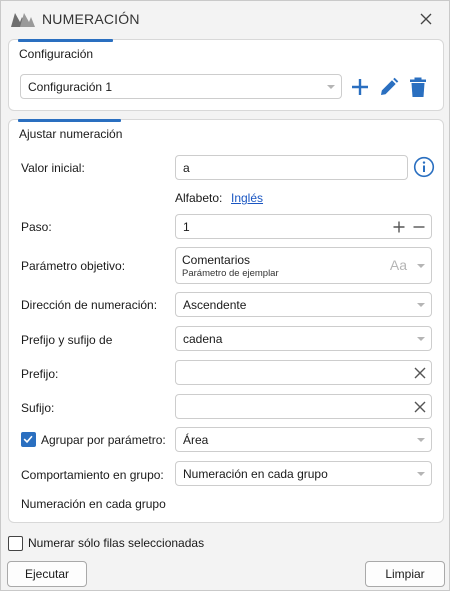  Describe the element at coordinates (93, 504) in the screenshot. I see `group-note: Numeración en cada grupo` at that location.